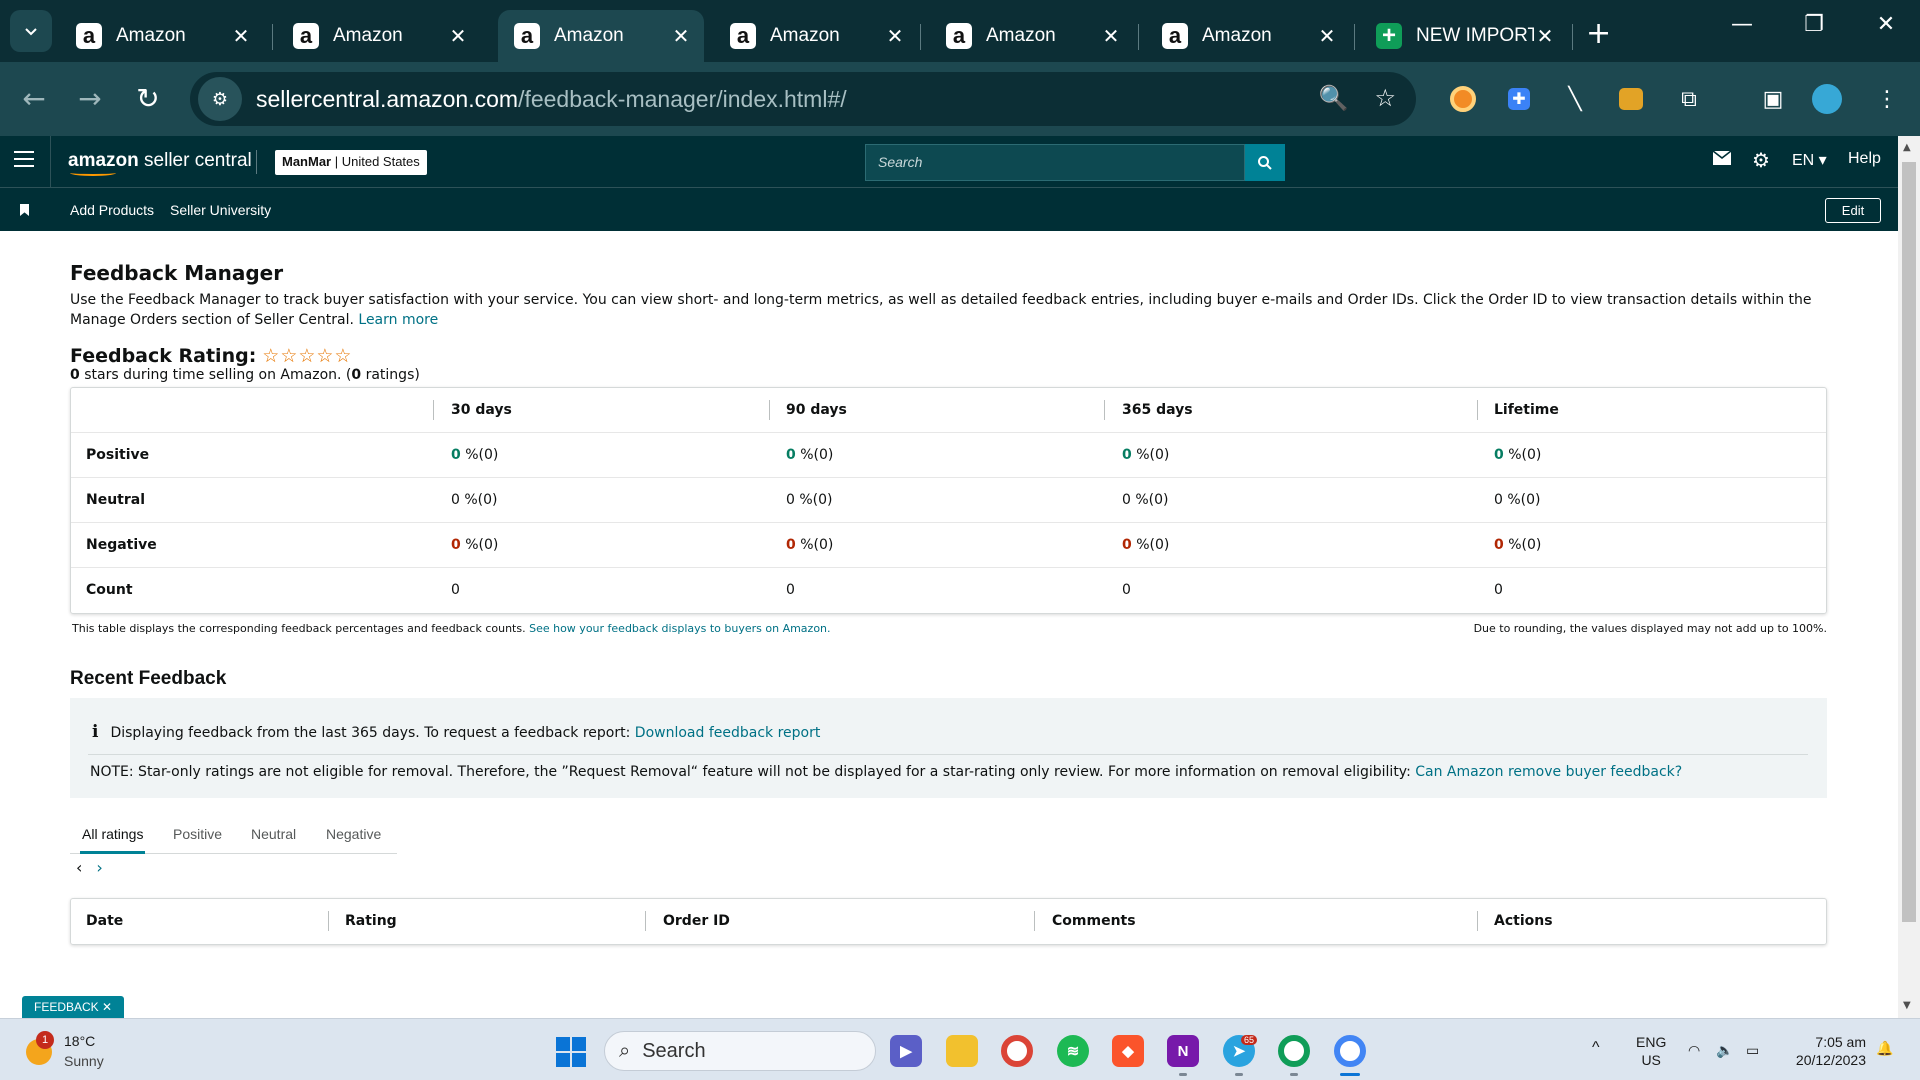 Image resolution: width=1920 pixels, height=1080 pixels. I want to click on onenote-icon: N, so click(1183, 1051).